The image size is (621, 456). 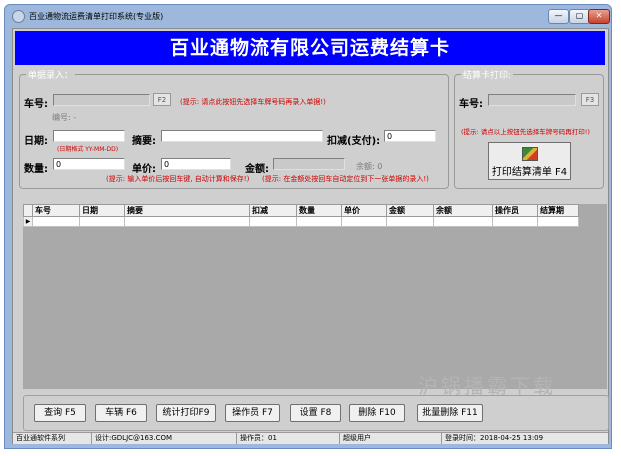 I want to click on vehicle-button: 车辆 F6, so click(x=121, y=413).